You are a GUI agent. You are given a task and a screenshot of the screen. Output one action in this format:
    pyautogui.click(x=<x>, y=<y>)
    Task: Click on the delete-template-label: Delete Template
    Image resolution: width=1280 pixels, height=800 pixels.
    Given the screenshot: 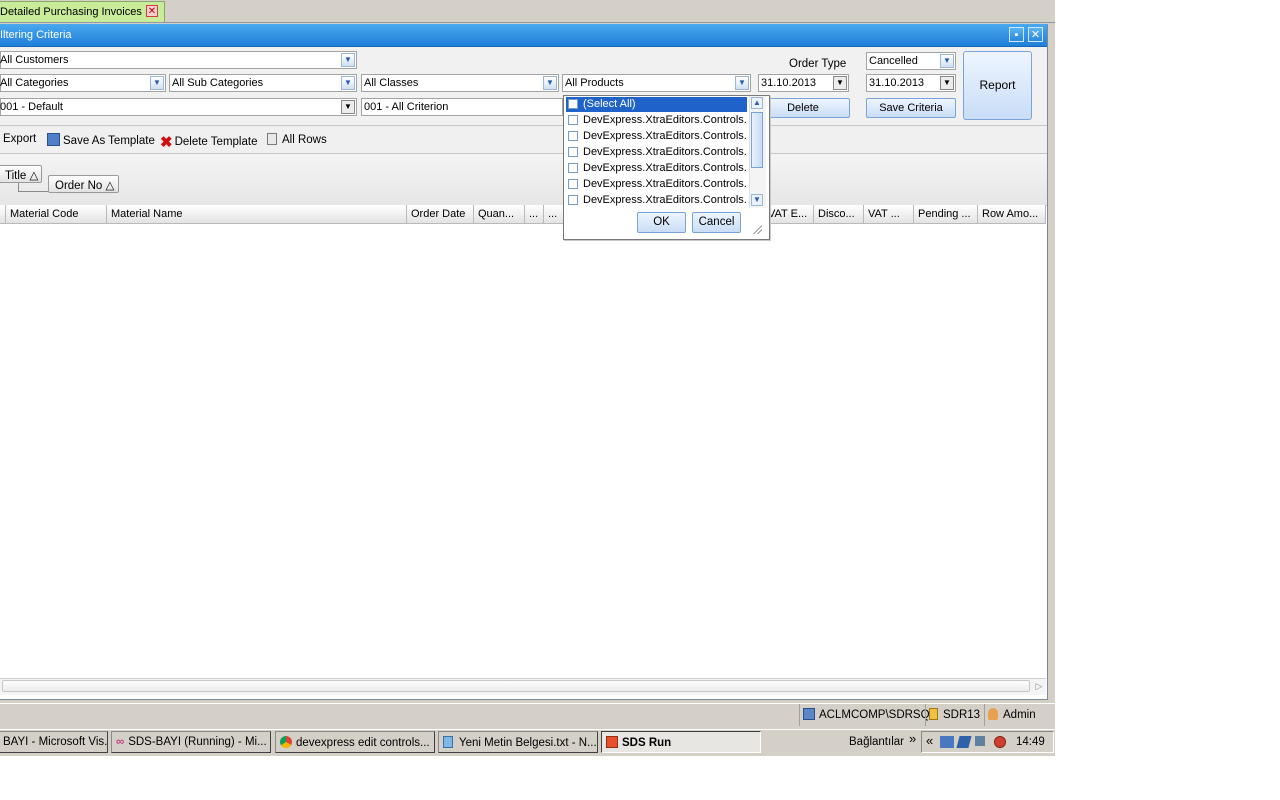 What is the action you would take?
    pyautogui.click(x=216, y=142)
    